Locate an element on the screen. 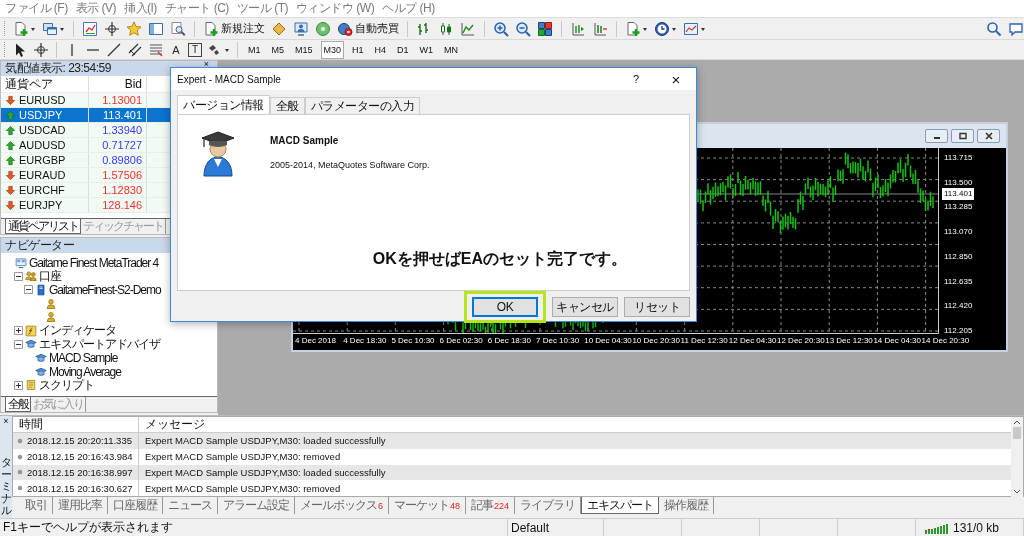  maximize-button is located at coordinates (962, 136).